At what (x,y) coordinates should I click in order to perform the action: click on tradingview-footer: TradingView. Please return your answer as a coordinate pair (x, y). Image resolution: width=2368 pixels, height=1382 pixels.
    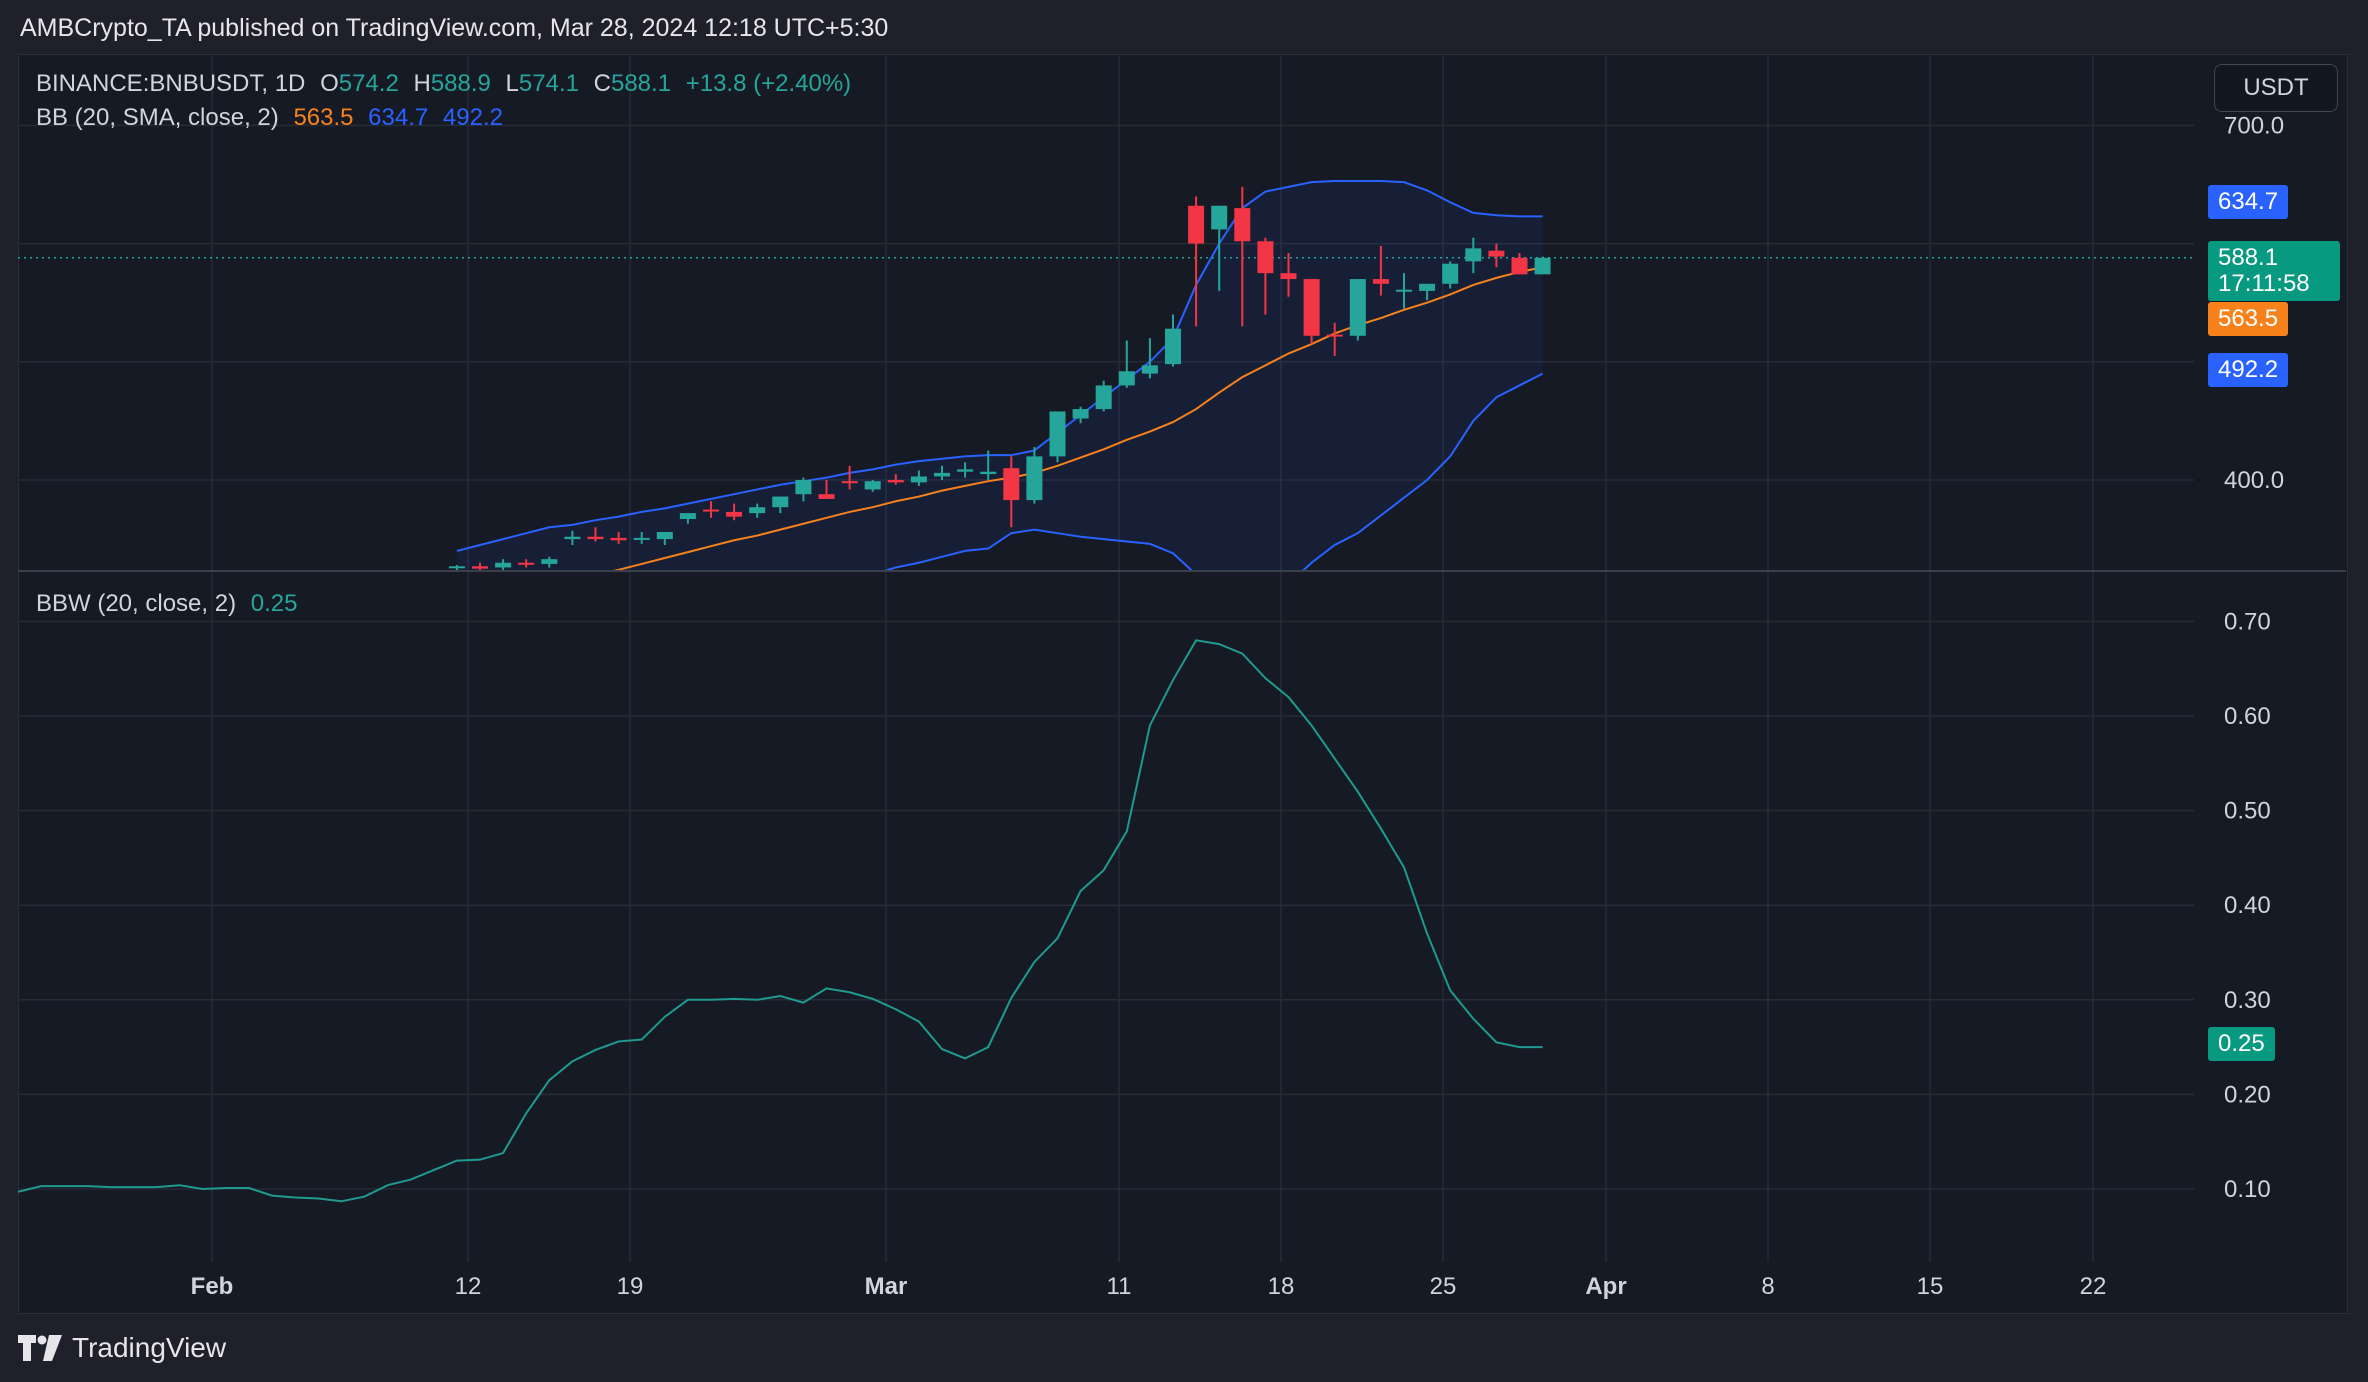
    Looking at the image, I should click on (122, 1348).